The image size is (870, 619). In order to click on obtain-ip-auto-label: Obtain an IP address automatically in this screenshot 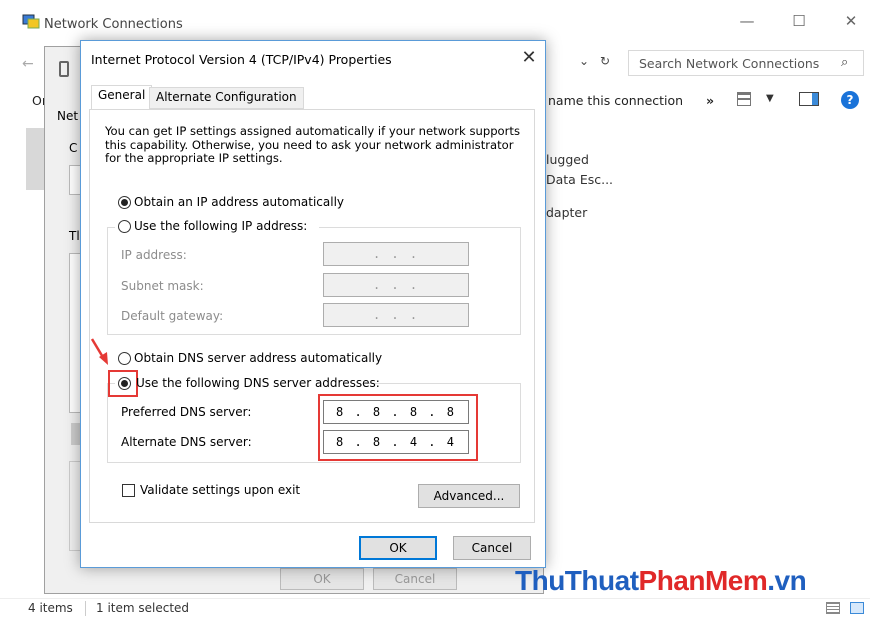, I will do `click(239, 202)`.